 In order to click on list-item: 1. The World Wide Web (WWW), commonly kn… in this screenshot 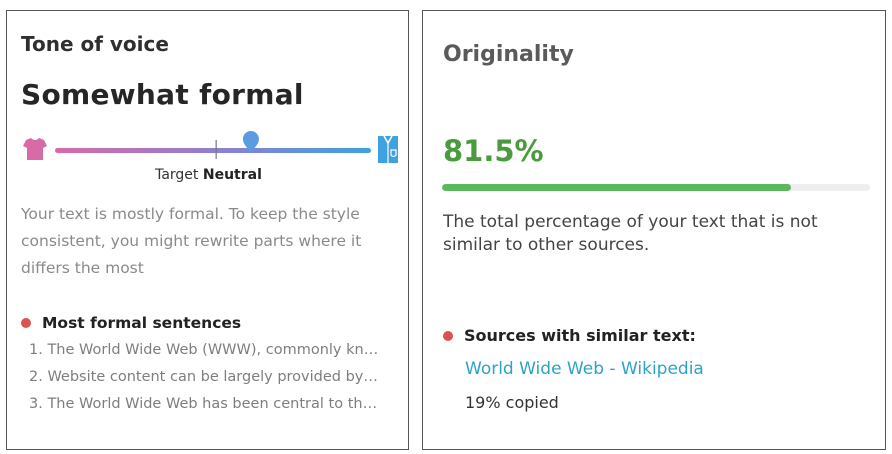, I will do `click(204, 350)`.